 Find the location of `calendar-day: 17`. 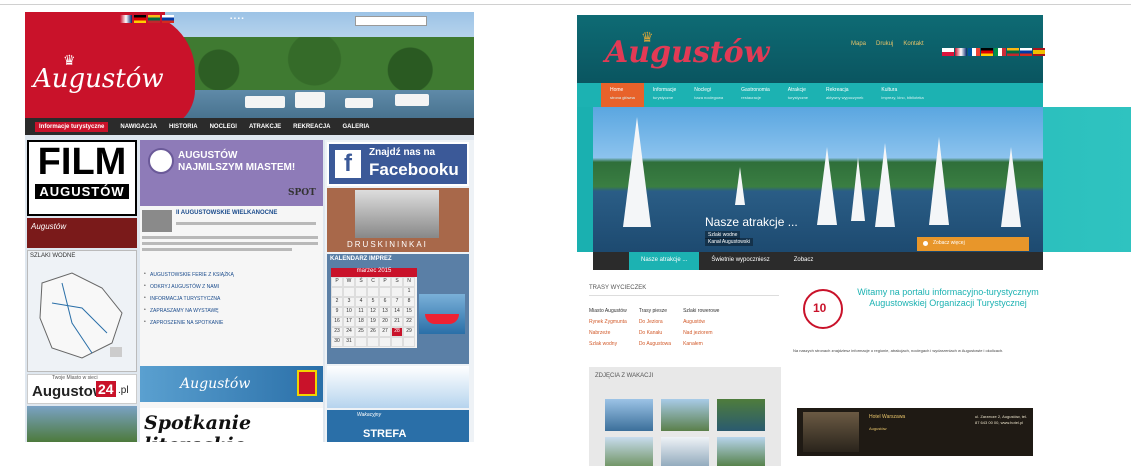

calendar-day: 17 is located at coordinates (349, 322).